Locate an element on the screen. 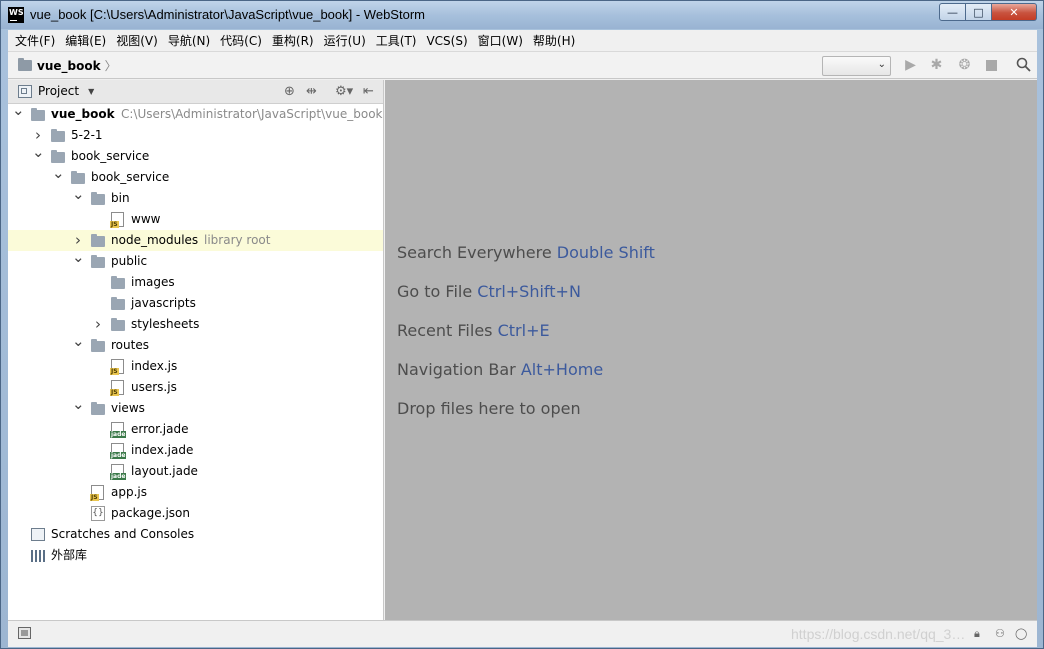 The height and width of the screenshot is (649, 1044). tree-row: ⌄ public is located at coordinates (195, 260).